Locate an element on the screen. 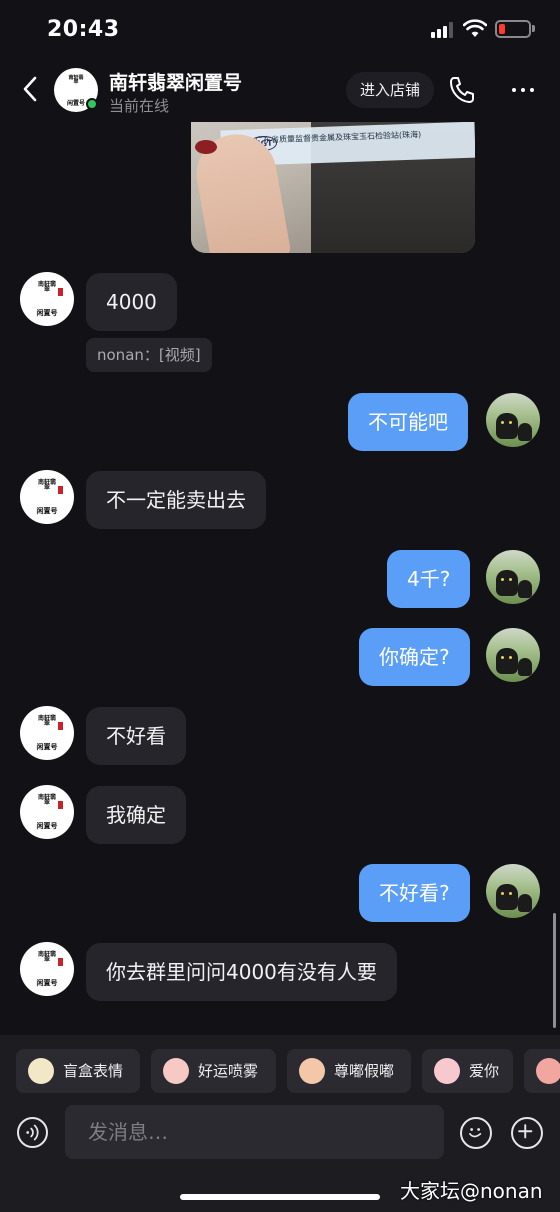 This screenshot has height=1212, width=560. sticker-chip-really: 尊嘟假嘟 is located at coordinates (349, 1071).